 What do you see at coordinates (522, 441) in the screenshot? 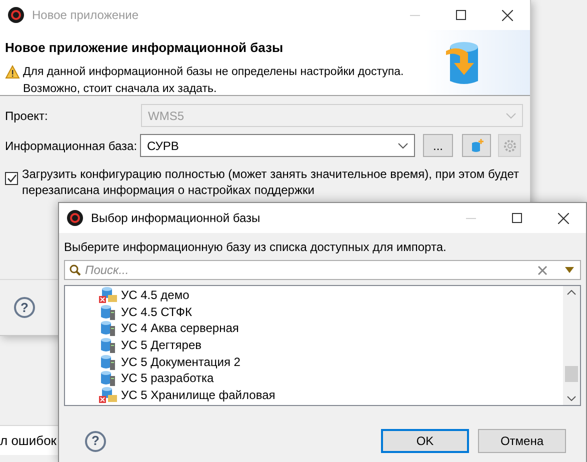
I see `dialog-button: Отмена` at bounding box center [522, 441].